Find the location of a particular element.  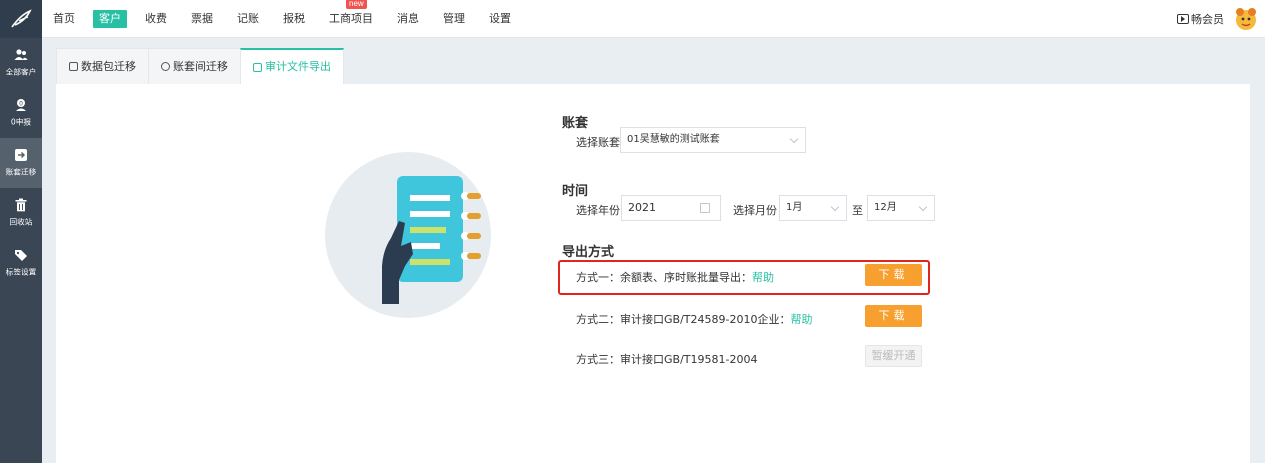

sidebar-item-migration: 账套迁移 is located at coordinates (21, 163).